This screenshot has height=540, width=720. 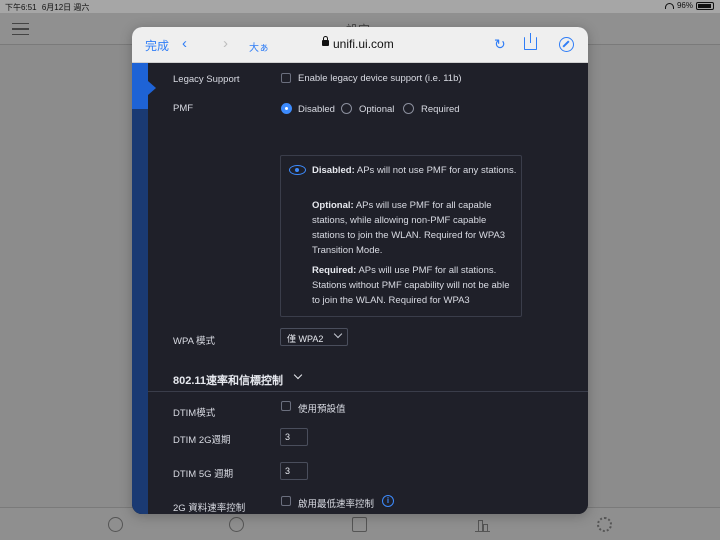 What do you see at coordinates (346, 108) in the screenshot?
I see `pmf-radio-optional` at bounding box center [346, 108].